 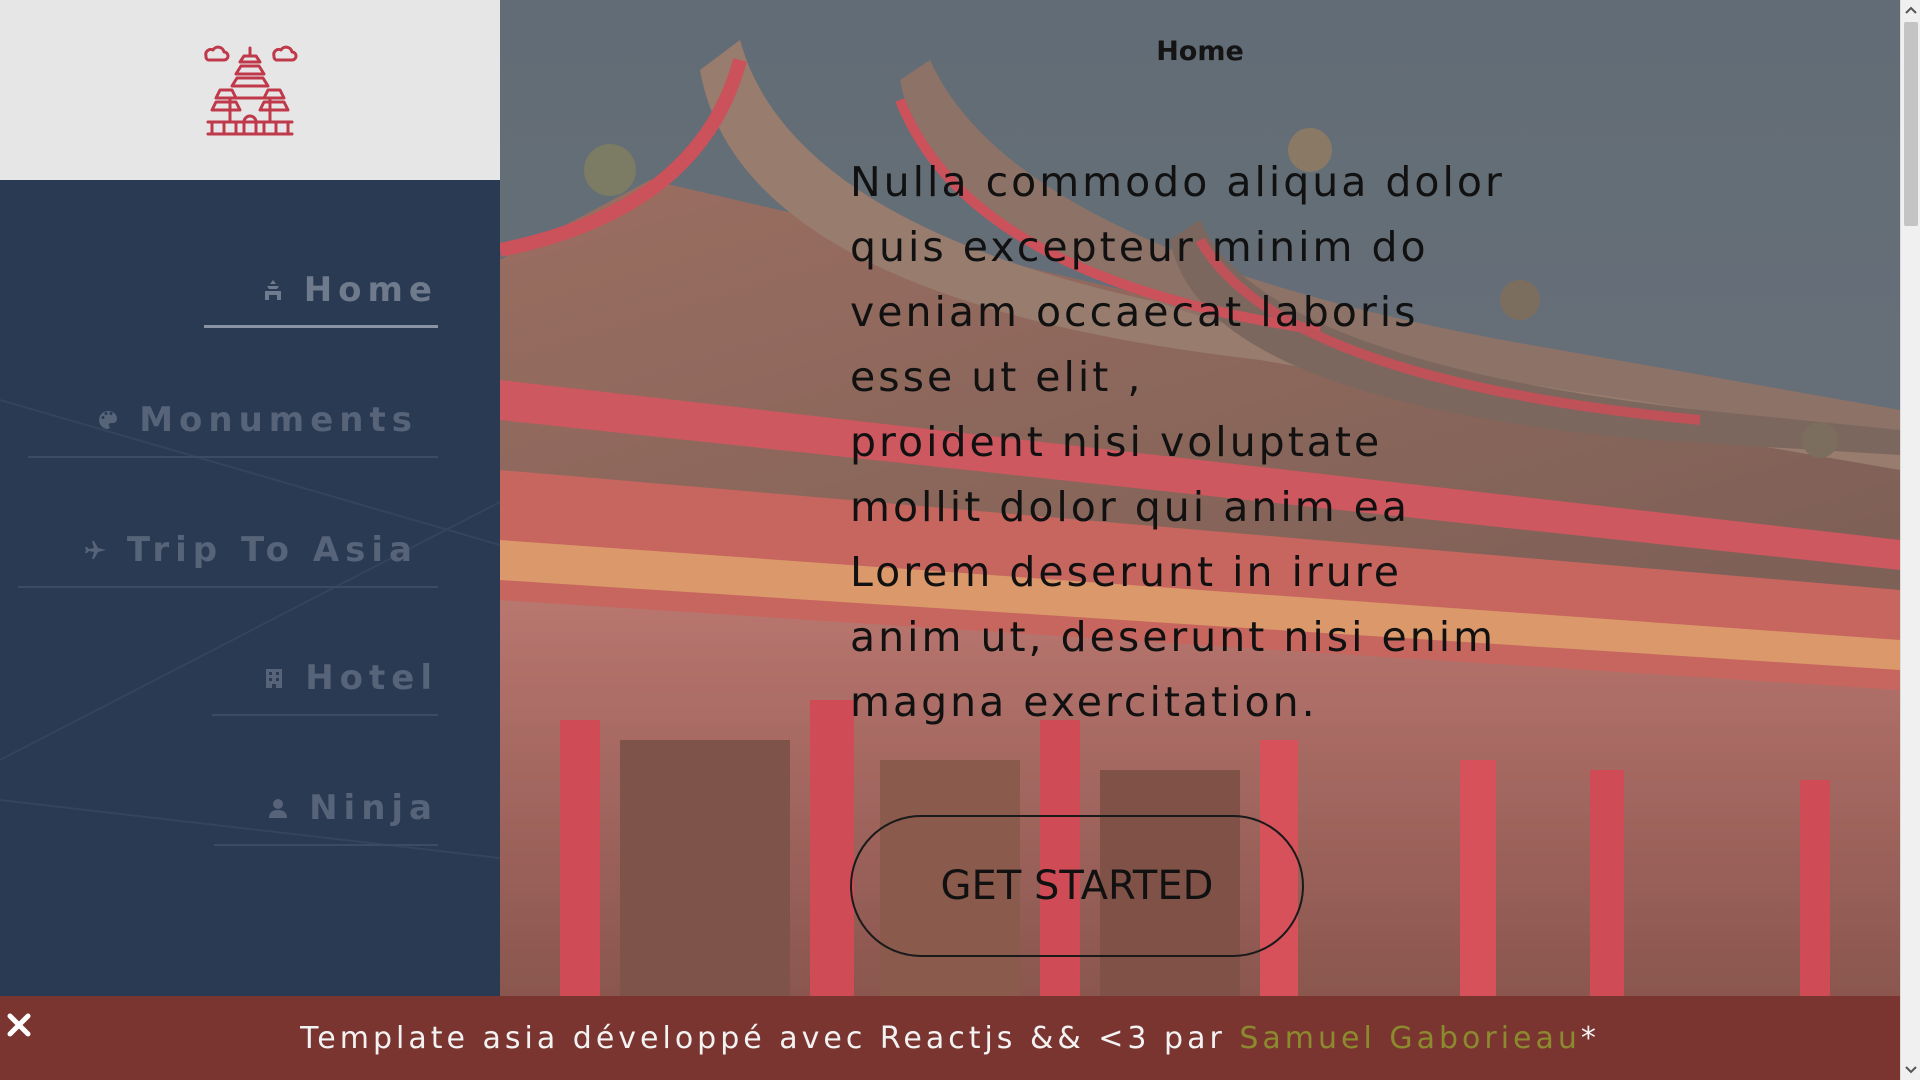 I want to click on building-icon, so click(x=274, y=678).